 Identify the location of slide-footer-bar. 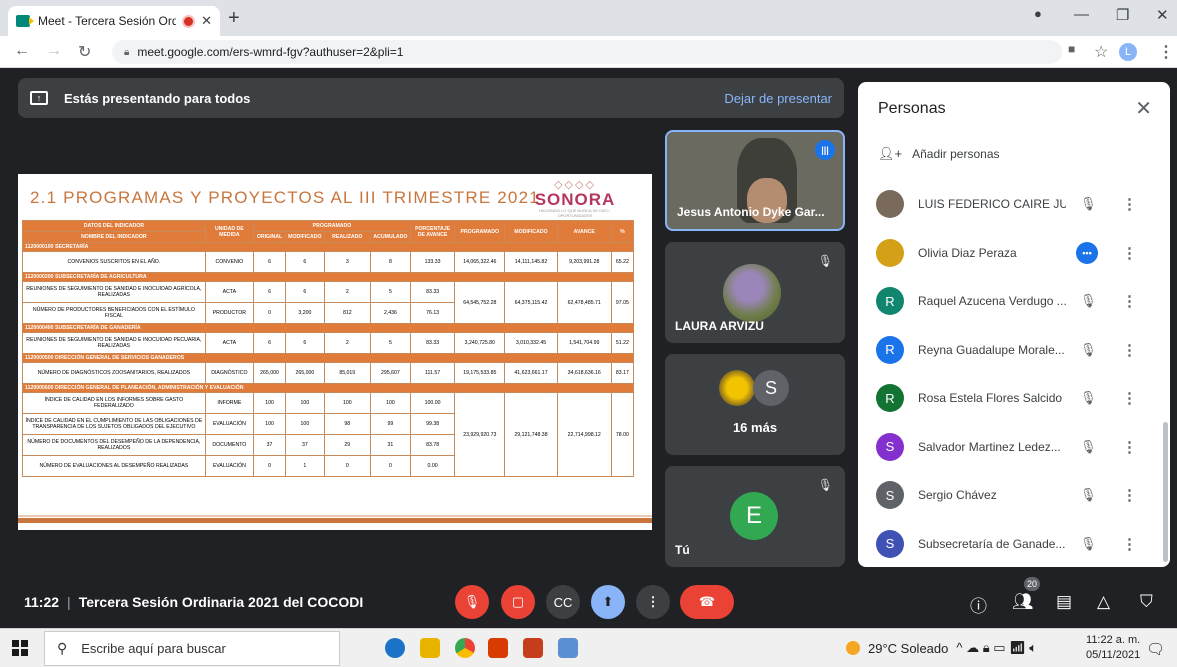
(335, 520).